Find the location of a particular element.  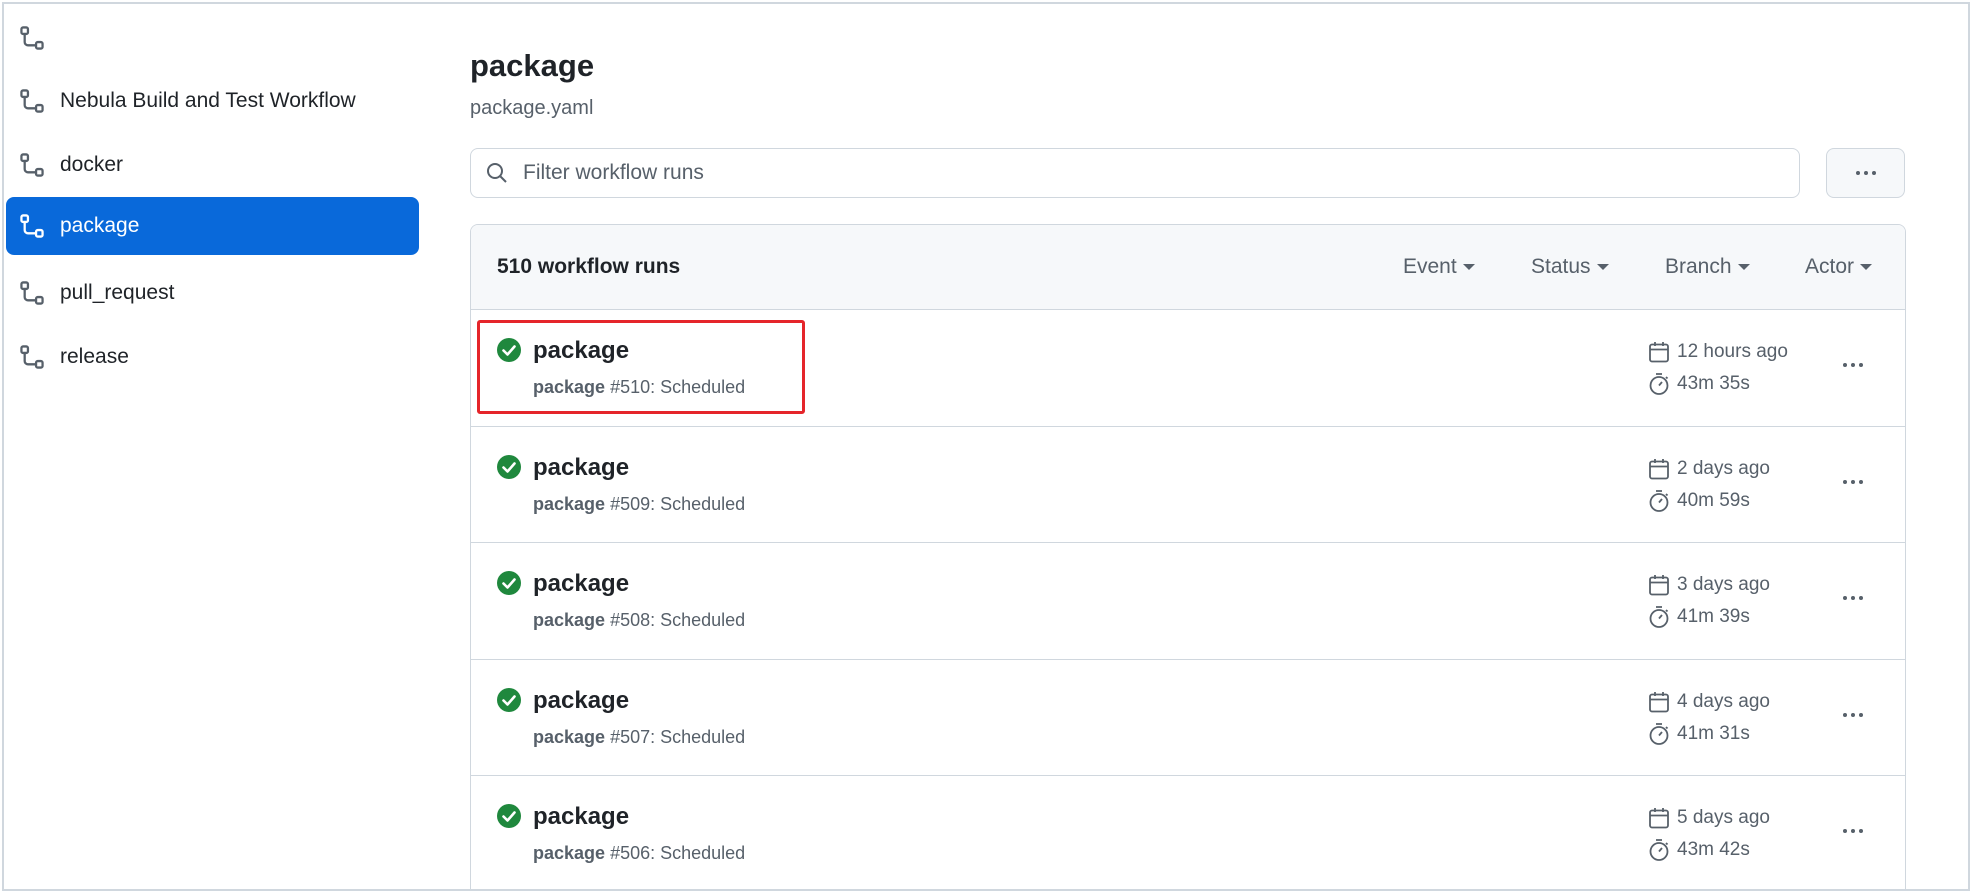

filter-runs-input is located at coordinates (1148, 173).